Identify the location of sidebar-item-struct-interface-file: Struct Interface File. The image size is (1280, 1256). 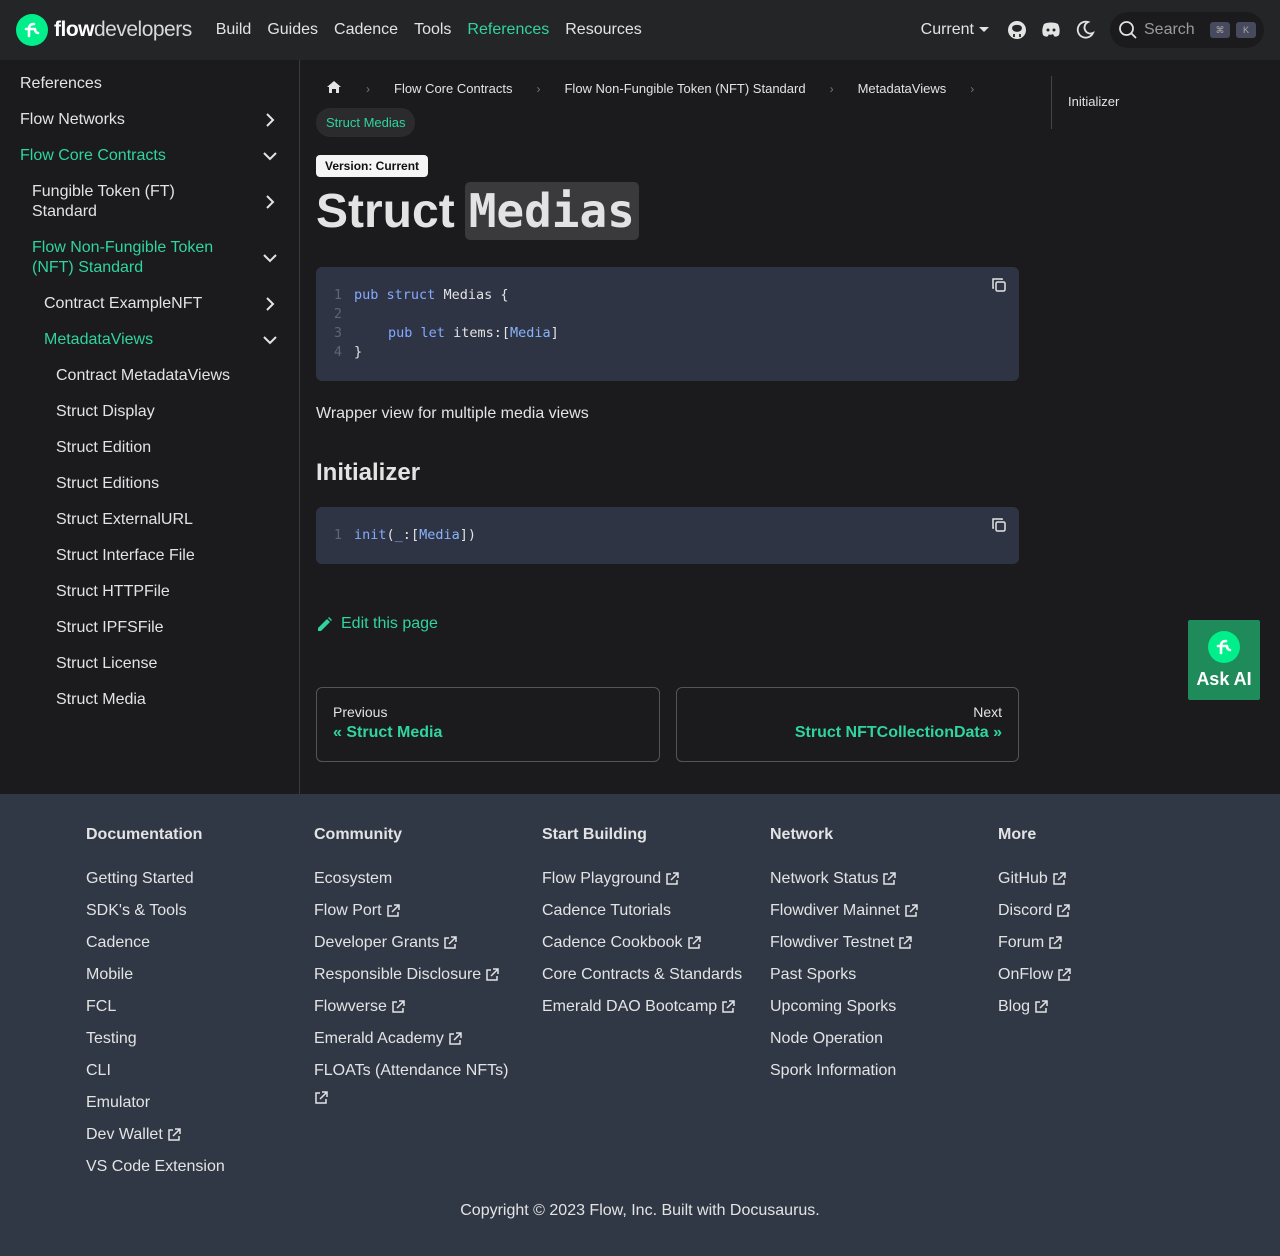
(125, 556).